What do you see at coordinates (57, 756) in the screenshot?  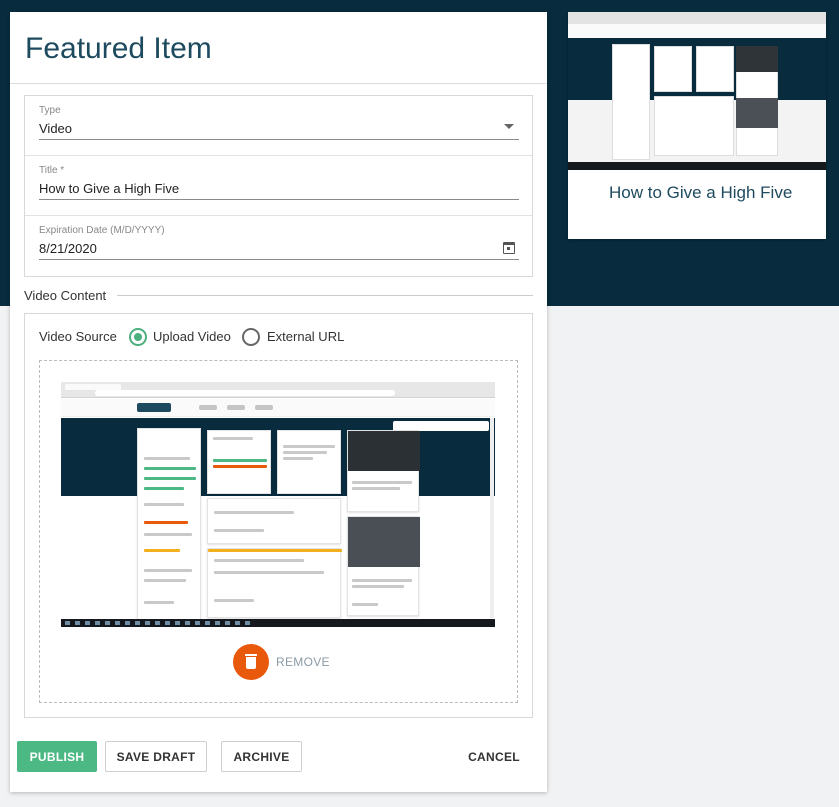 I see `publish-button: PUBLISH` at bounding box center [57, 756].